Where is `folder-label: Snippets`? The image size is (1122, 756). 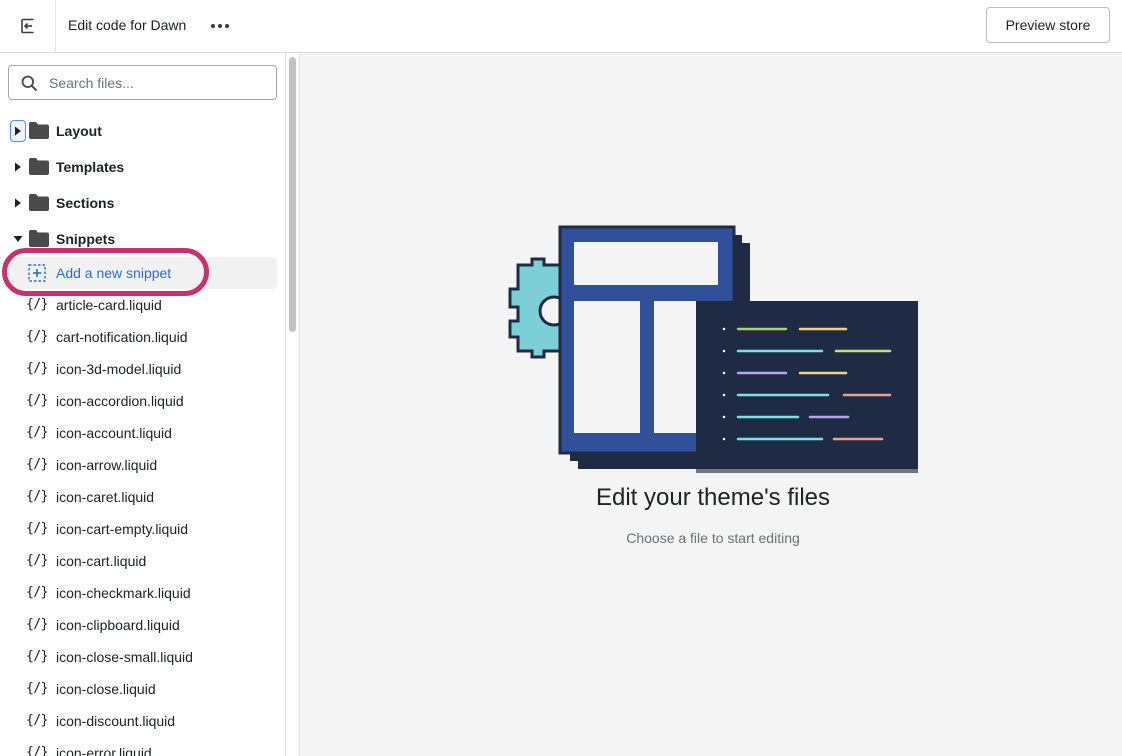 folder-label: Snippets is located at coordinates (86, 239).